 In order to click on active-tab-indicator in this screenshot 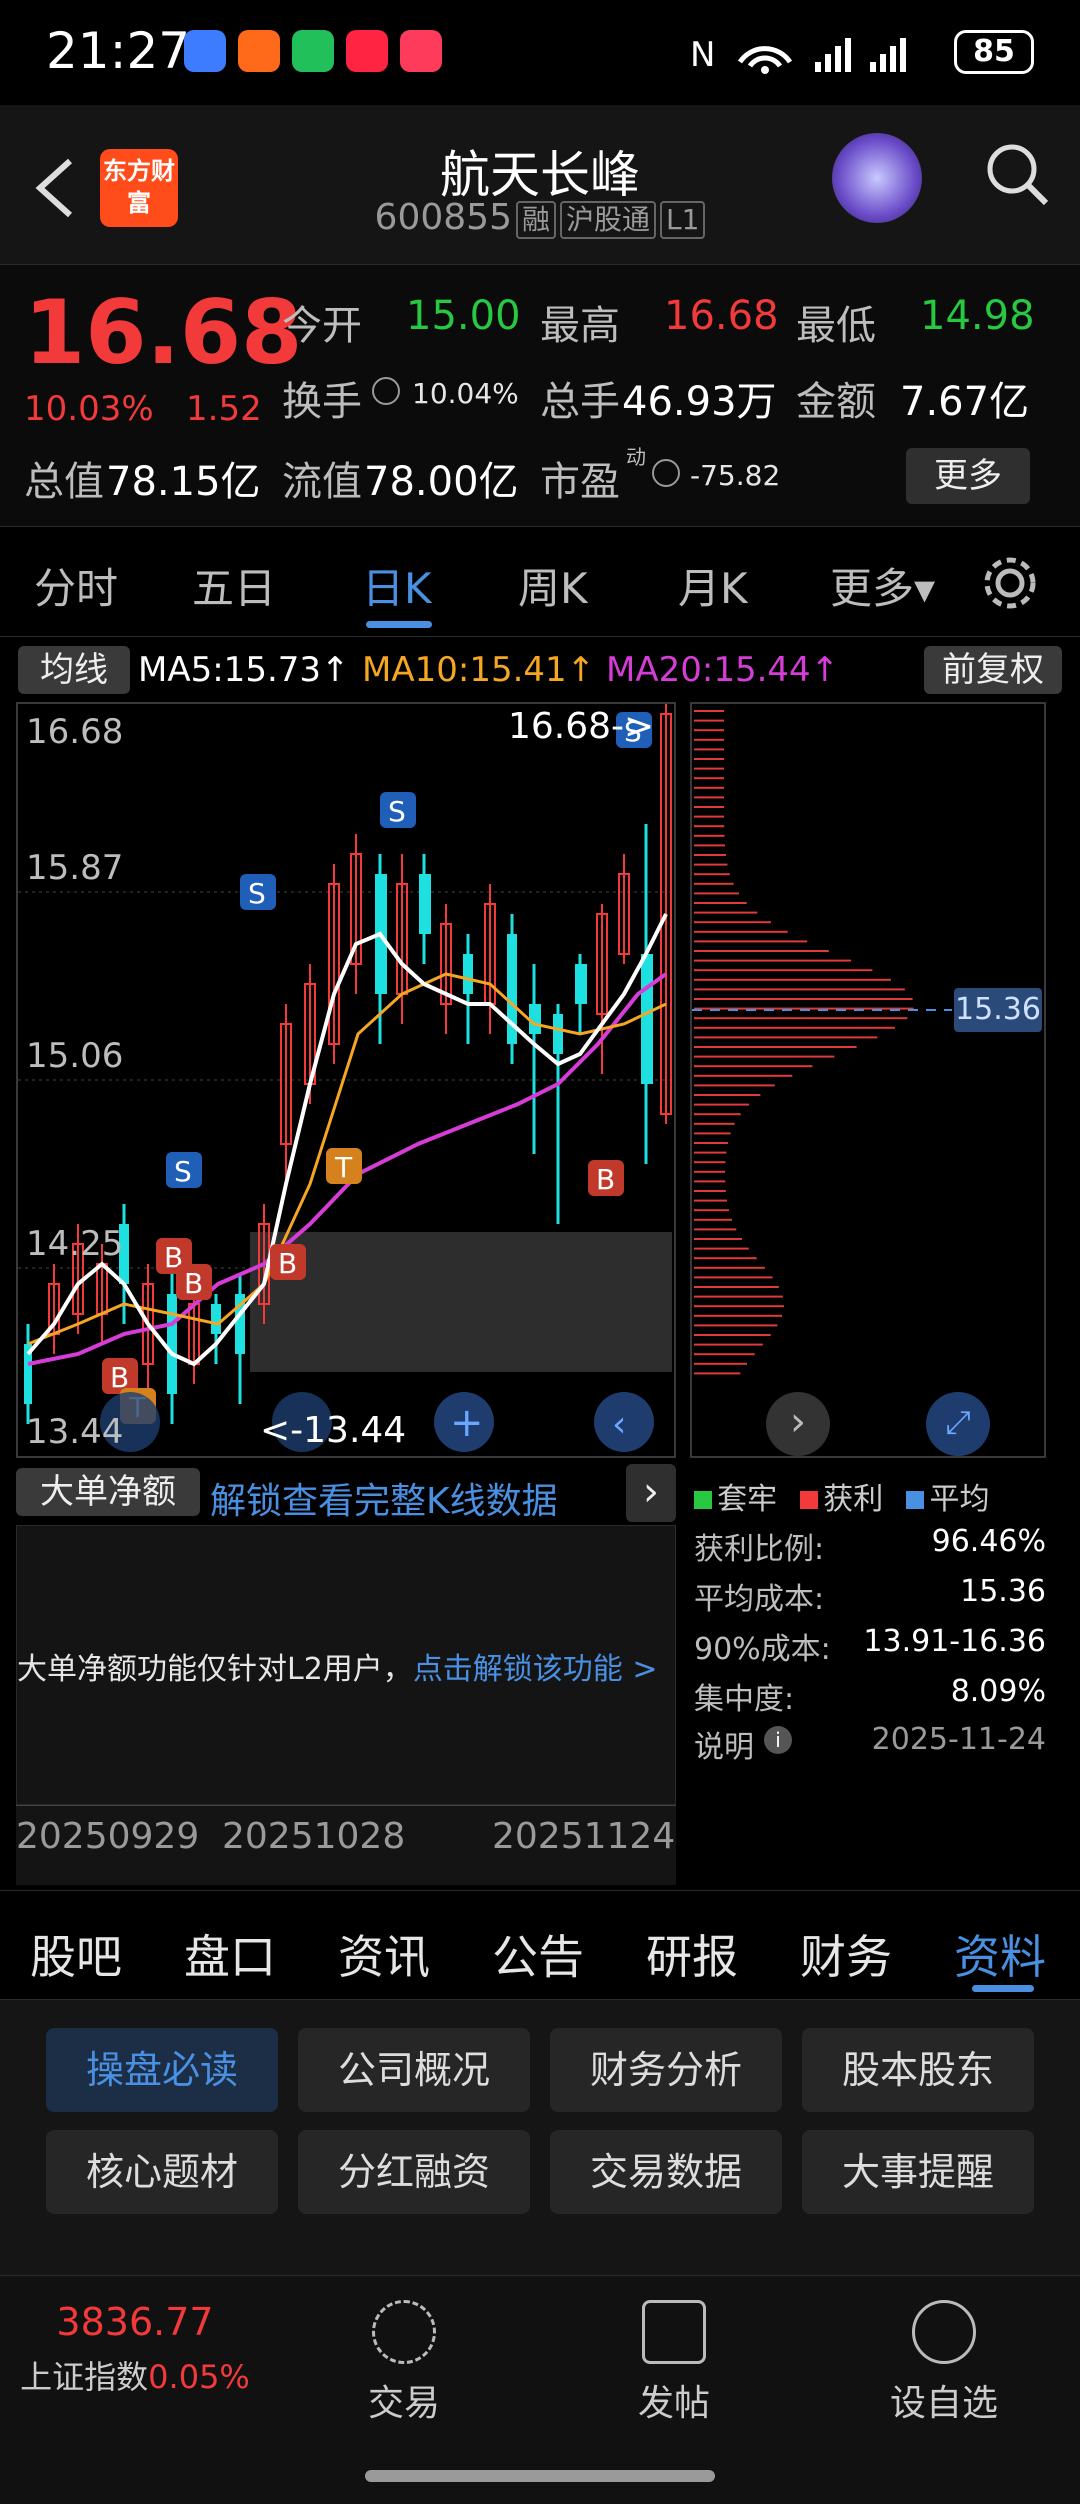, I will do `click(399, 624)`.